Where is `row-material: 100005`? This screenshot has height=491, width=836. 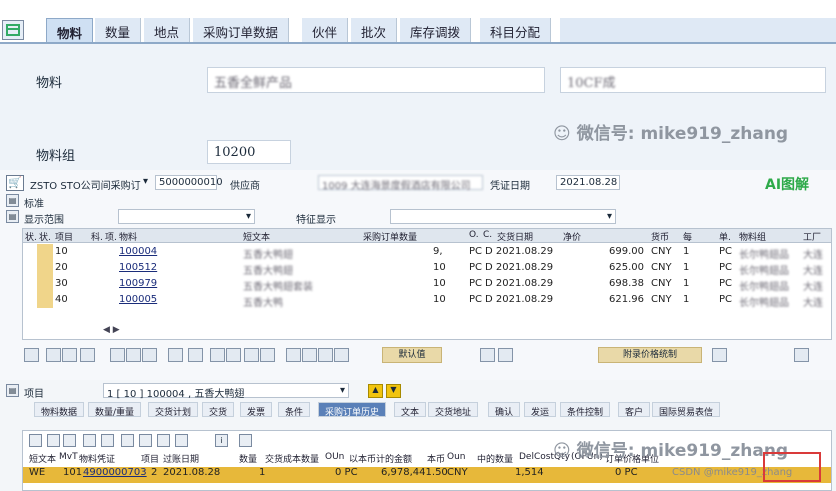 row-material: 100005 is located at coordinates (138, 299).